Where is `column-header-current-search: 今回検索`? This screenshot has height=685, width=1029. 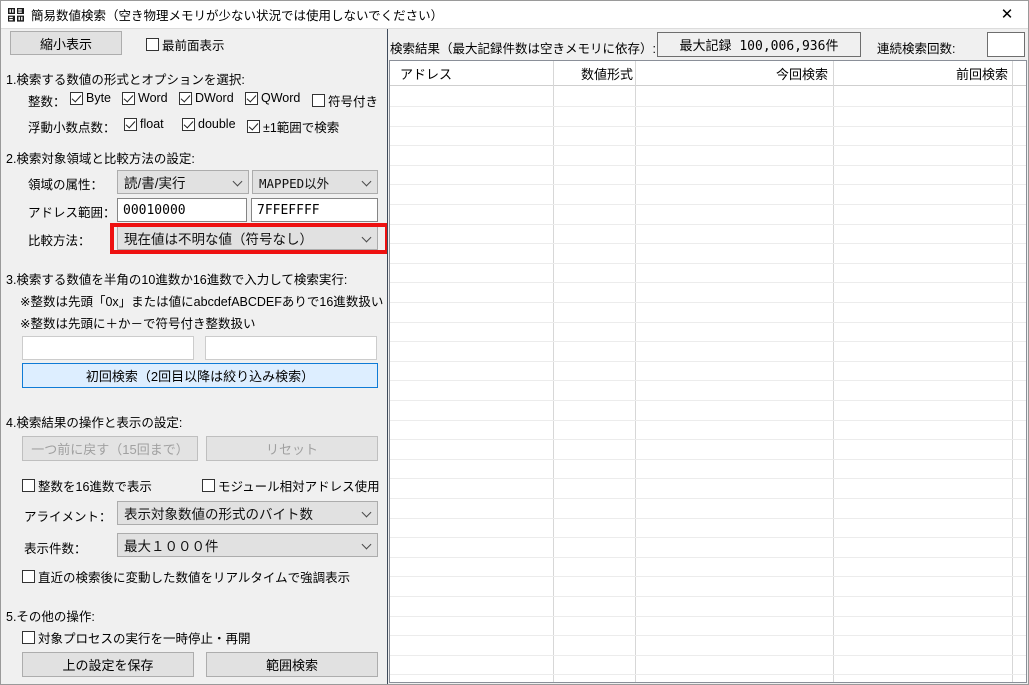 column-header-current-search: 今回検索 is located at coordinates (734, 73).